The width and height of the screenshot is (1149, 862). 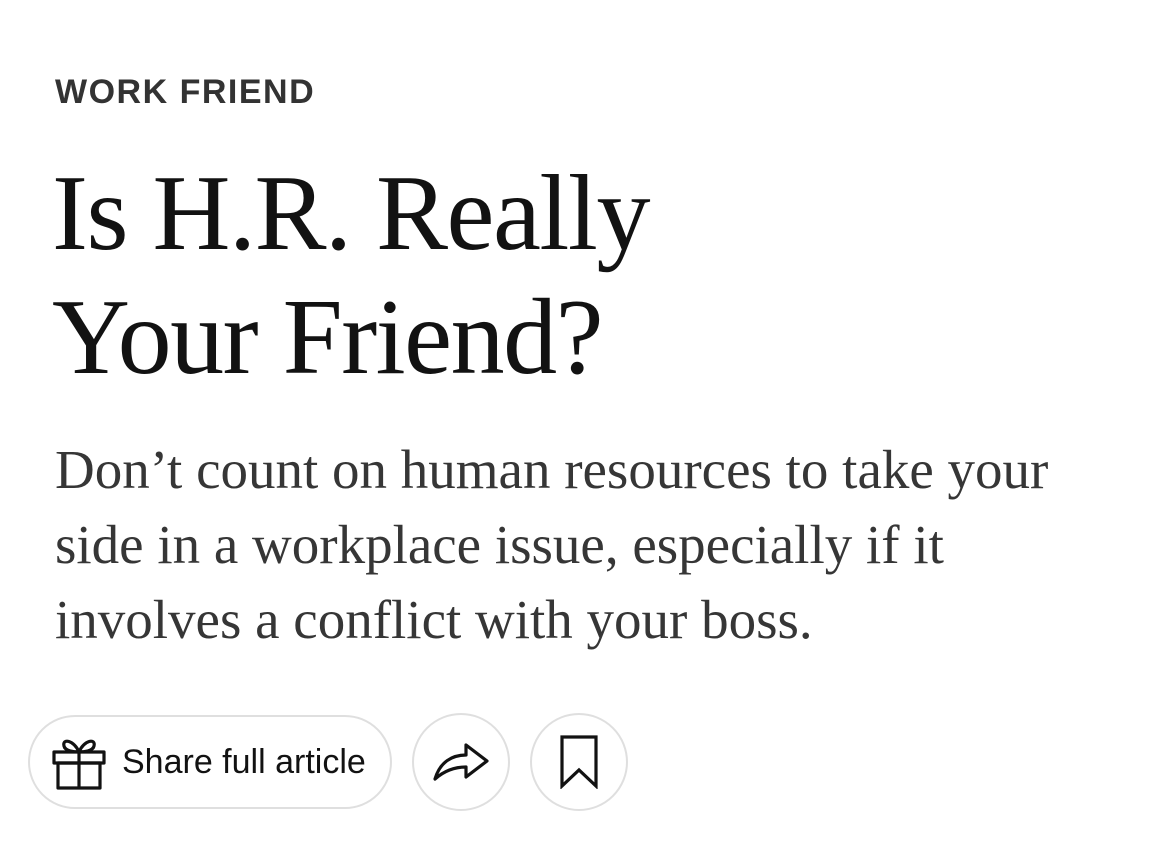 I want to click on share-arrow-icon, so click(x=461, y=762).